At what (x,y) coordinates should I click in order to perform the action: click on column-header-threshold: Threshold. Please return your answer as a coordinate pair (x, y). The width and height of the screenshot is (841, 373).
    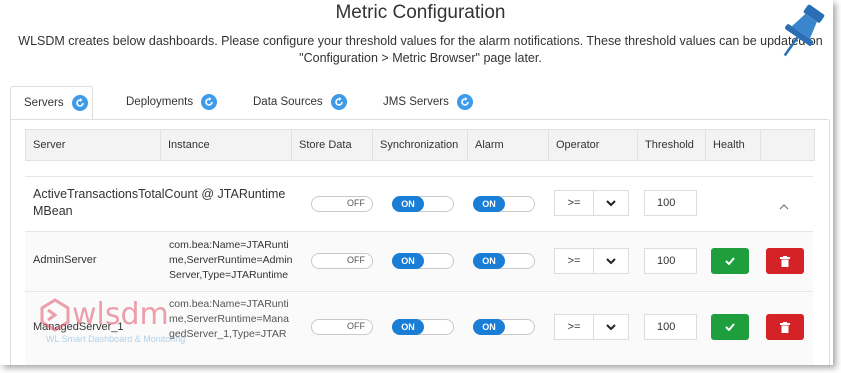
    Looking at the image, I should click on (671, 145).